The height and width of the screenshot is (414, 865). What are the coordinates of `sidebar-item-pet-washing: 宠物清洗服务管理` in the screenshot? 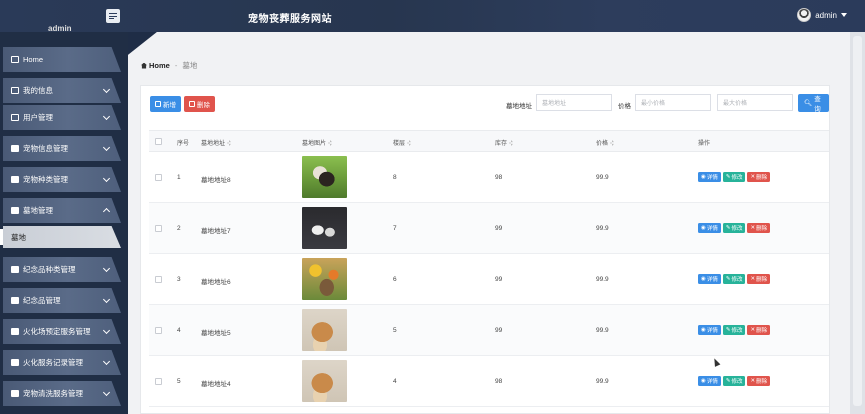 It's located at (62, 393).